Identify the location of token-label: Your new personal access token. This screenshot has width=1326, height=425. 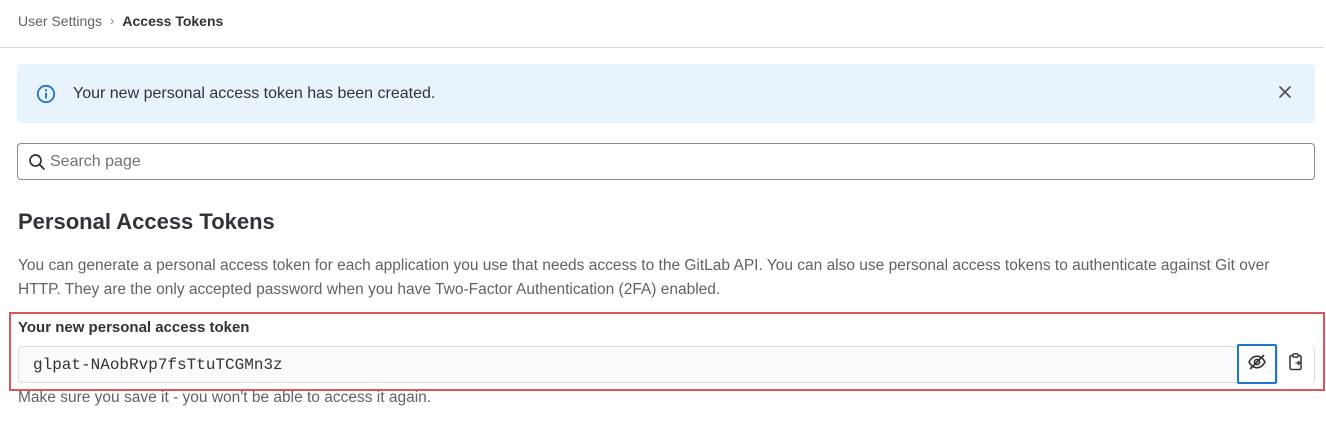
(134, 327).